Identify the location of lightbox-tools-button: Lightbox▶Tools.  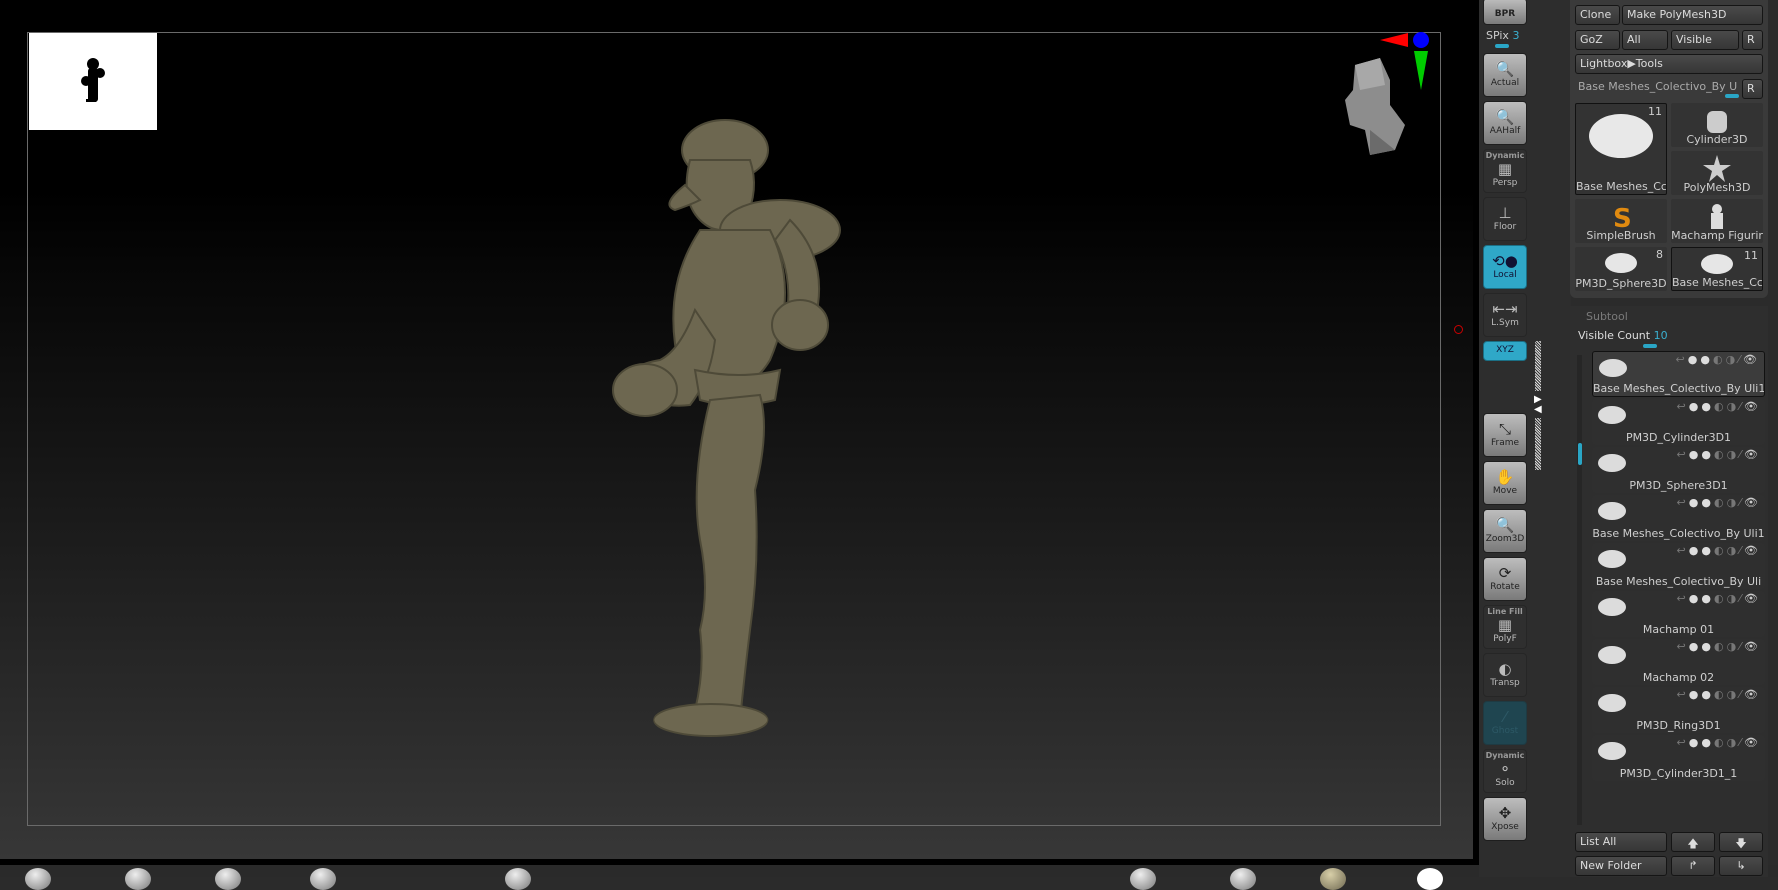
(1669, 64).